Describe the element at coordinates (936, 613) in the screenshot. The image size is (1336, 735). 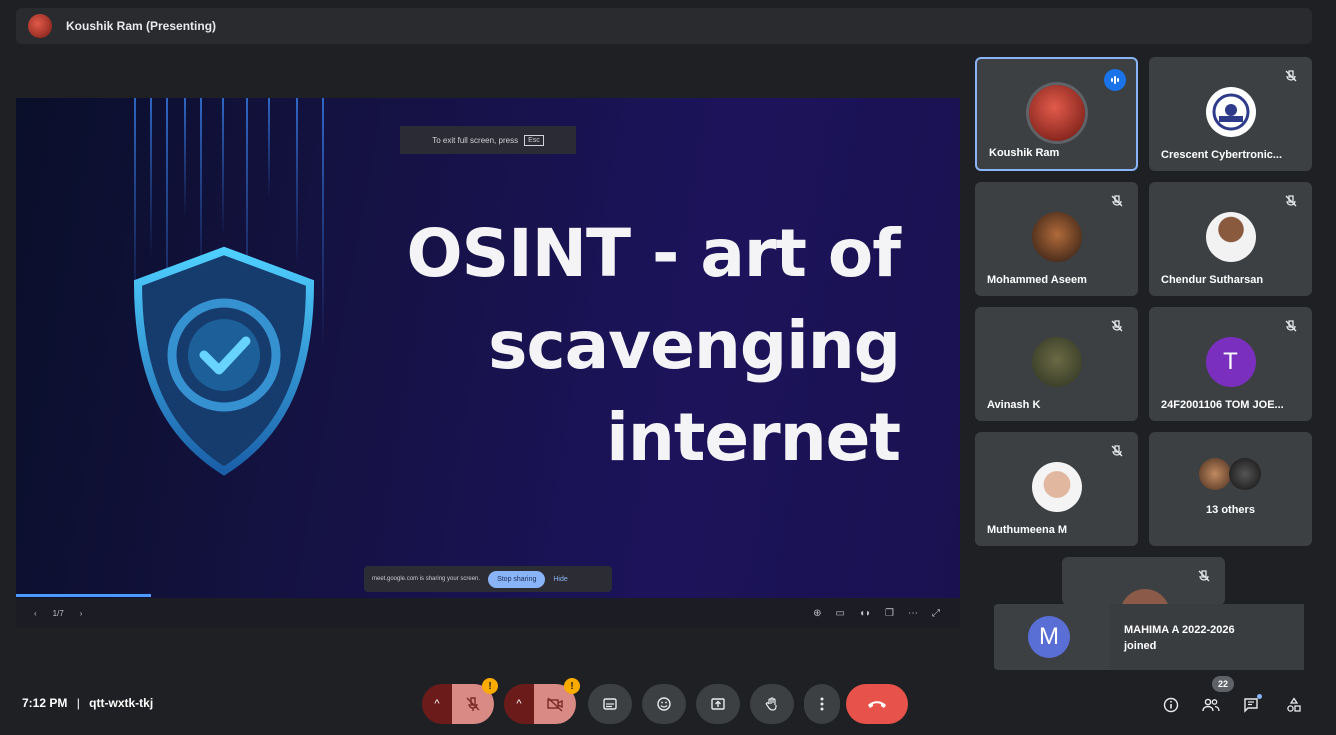
I see `expand-icon: ⤢` at that location.